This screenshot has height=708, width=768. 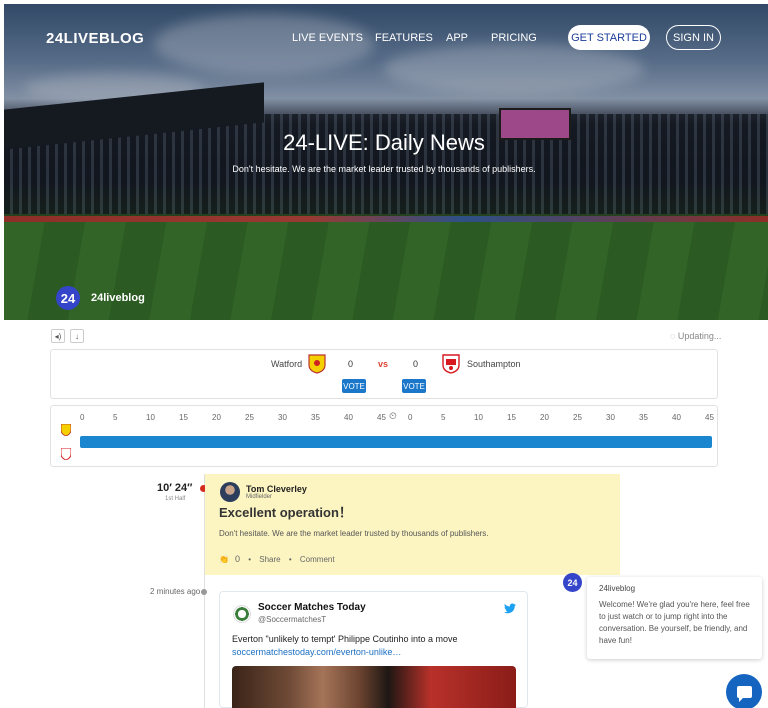 I want to click on brand-avatar: 24, so click(x=68, y=298).